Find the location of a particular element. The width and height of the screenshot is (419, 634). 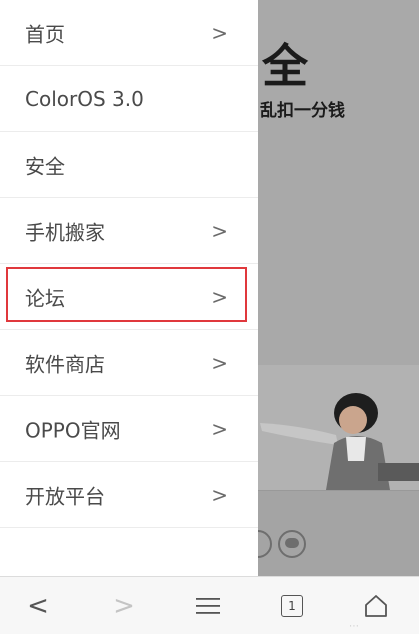

tab-count: 1 is located at coordinates (292, 606).